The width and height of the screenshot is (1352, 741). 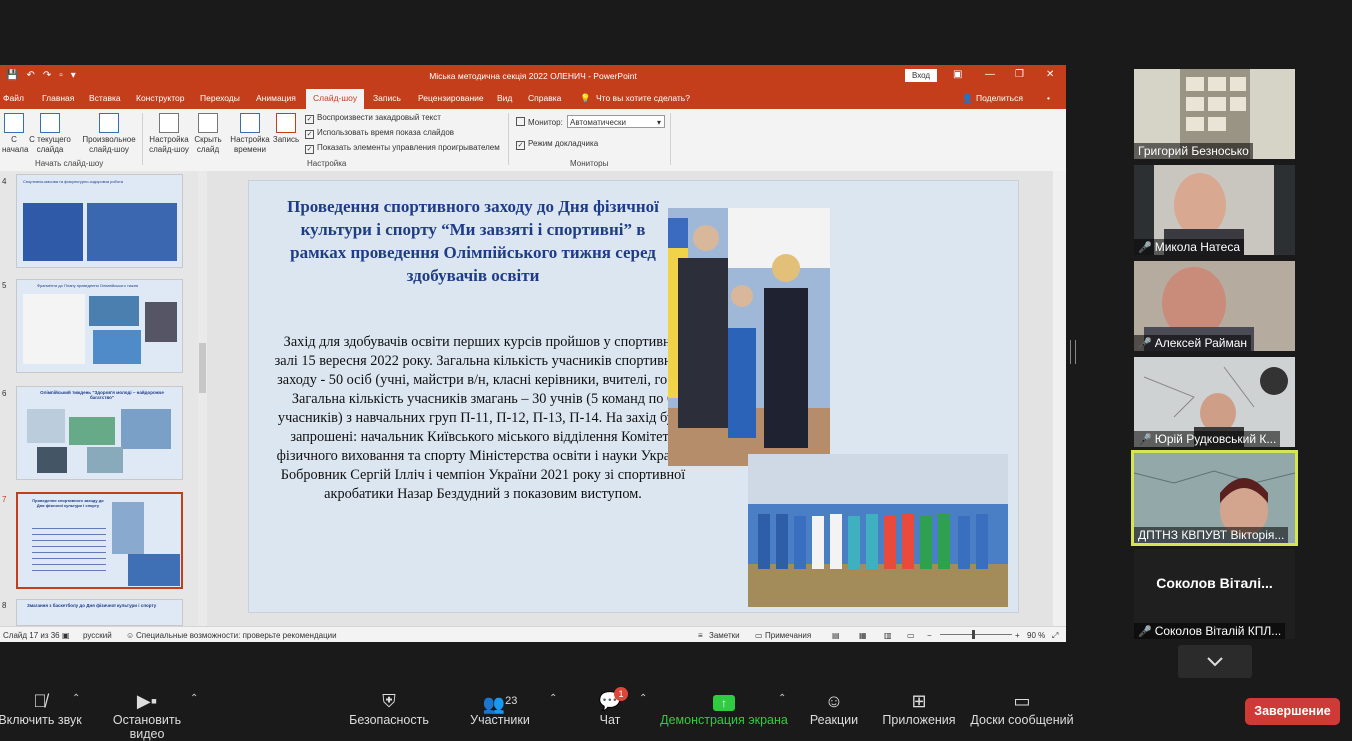 I want to click on ribbon-display-icon: ▣, so click(x=957, y=74).